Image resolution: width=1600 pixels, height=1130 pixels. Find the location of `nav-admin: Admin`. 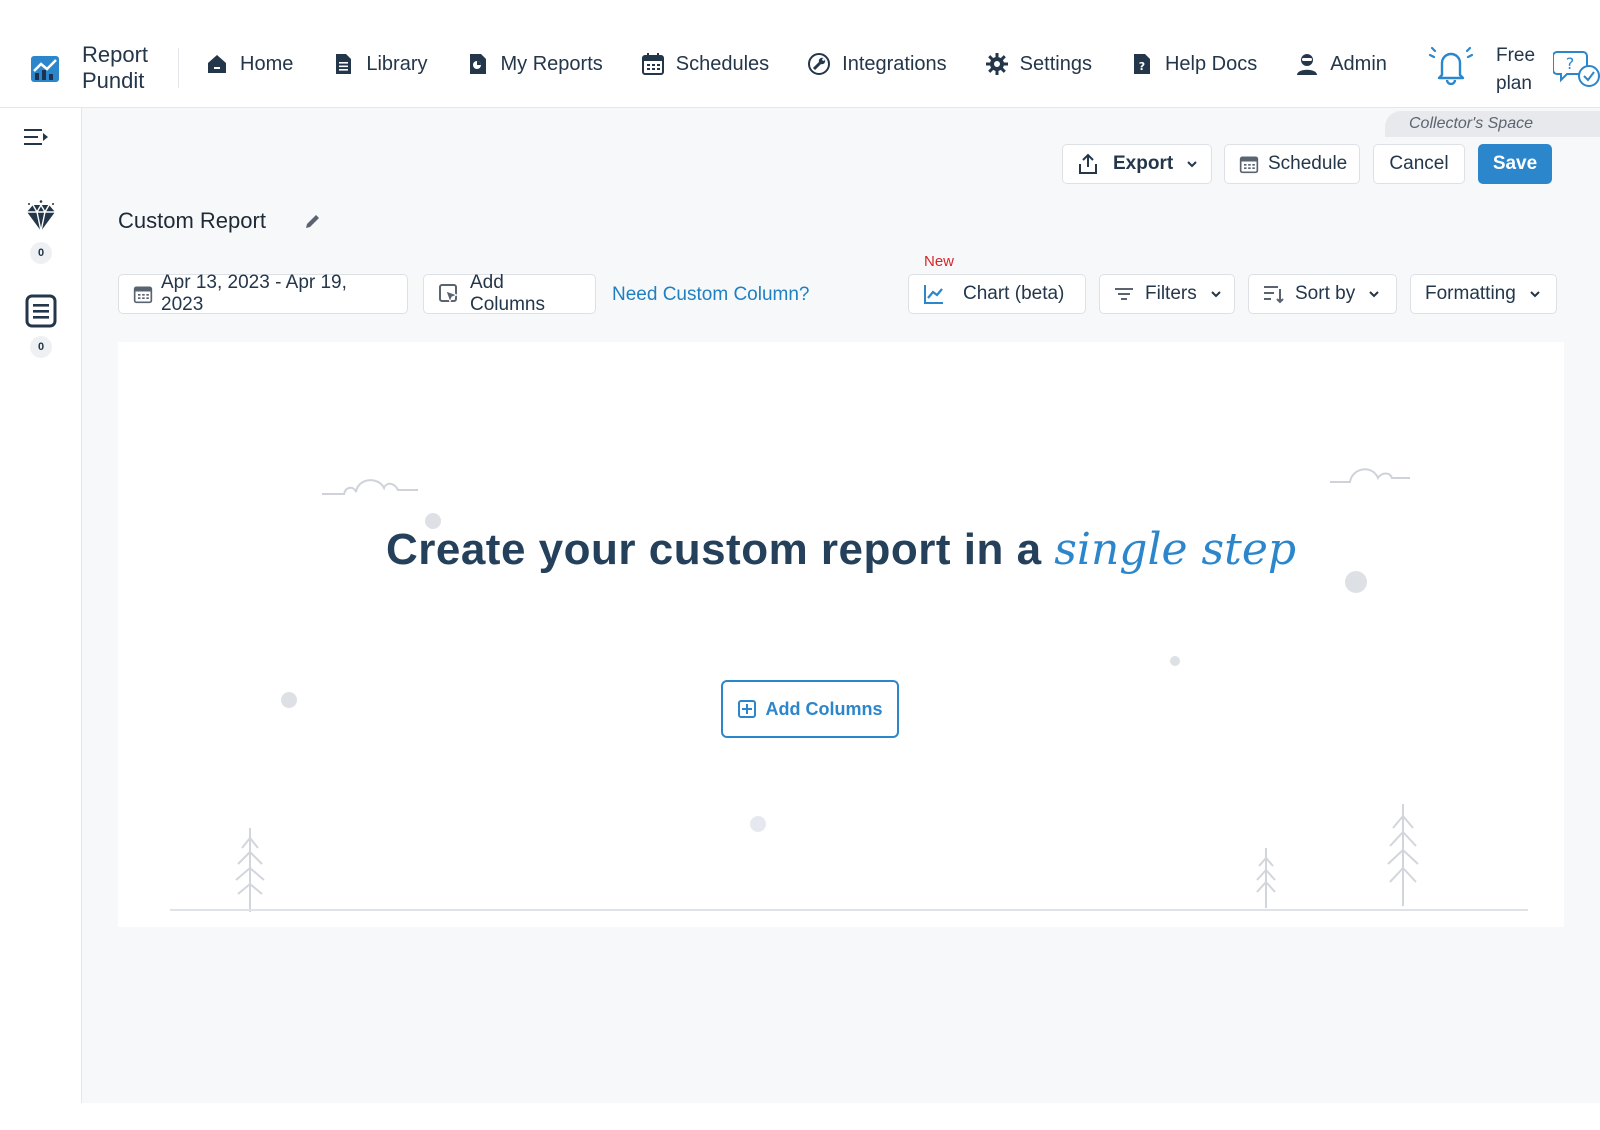

nav-admin: Admin is located at coordinates (1341, 64).